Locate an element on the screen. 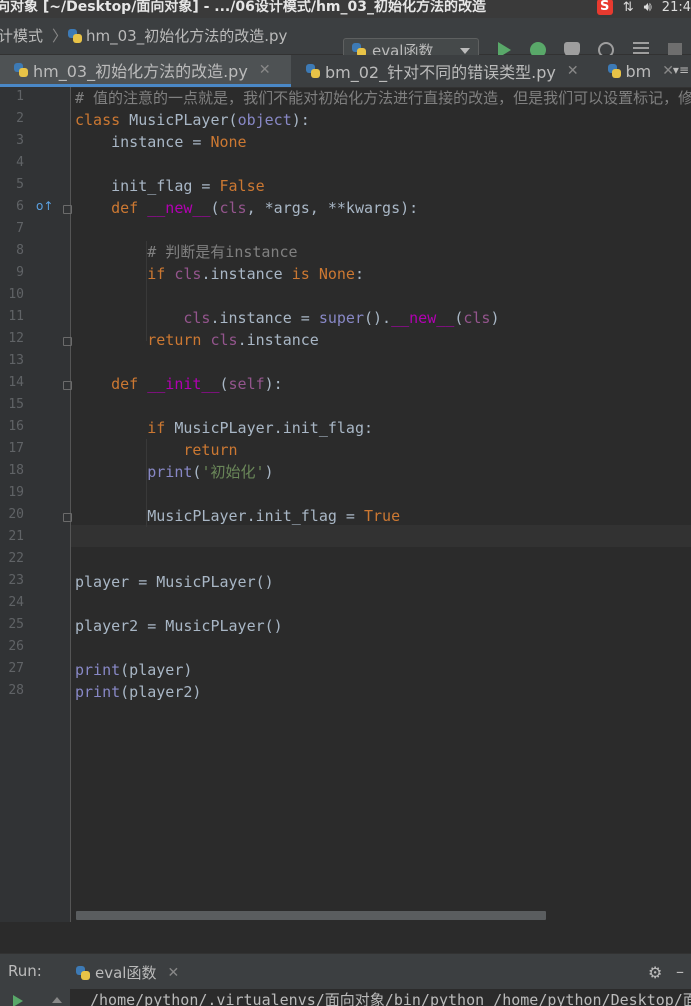 Image resolution: width=691 pixels, height=1006 pixels. line-number: 2 is located at coordinates (20, 118).